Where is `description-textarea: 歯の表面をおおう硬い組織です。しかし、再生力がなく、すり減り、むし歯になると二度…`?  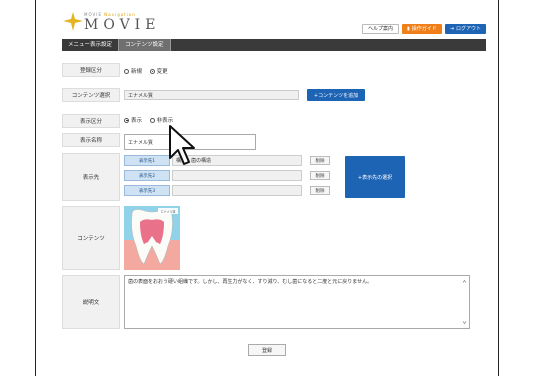 description-textarea: 歯の表面をおおう硬い組織です。しかし、再生力がなく、すり減り、むし歯になると二度… is located at coordinates (297, 302).